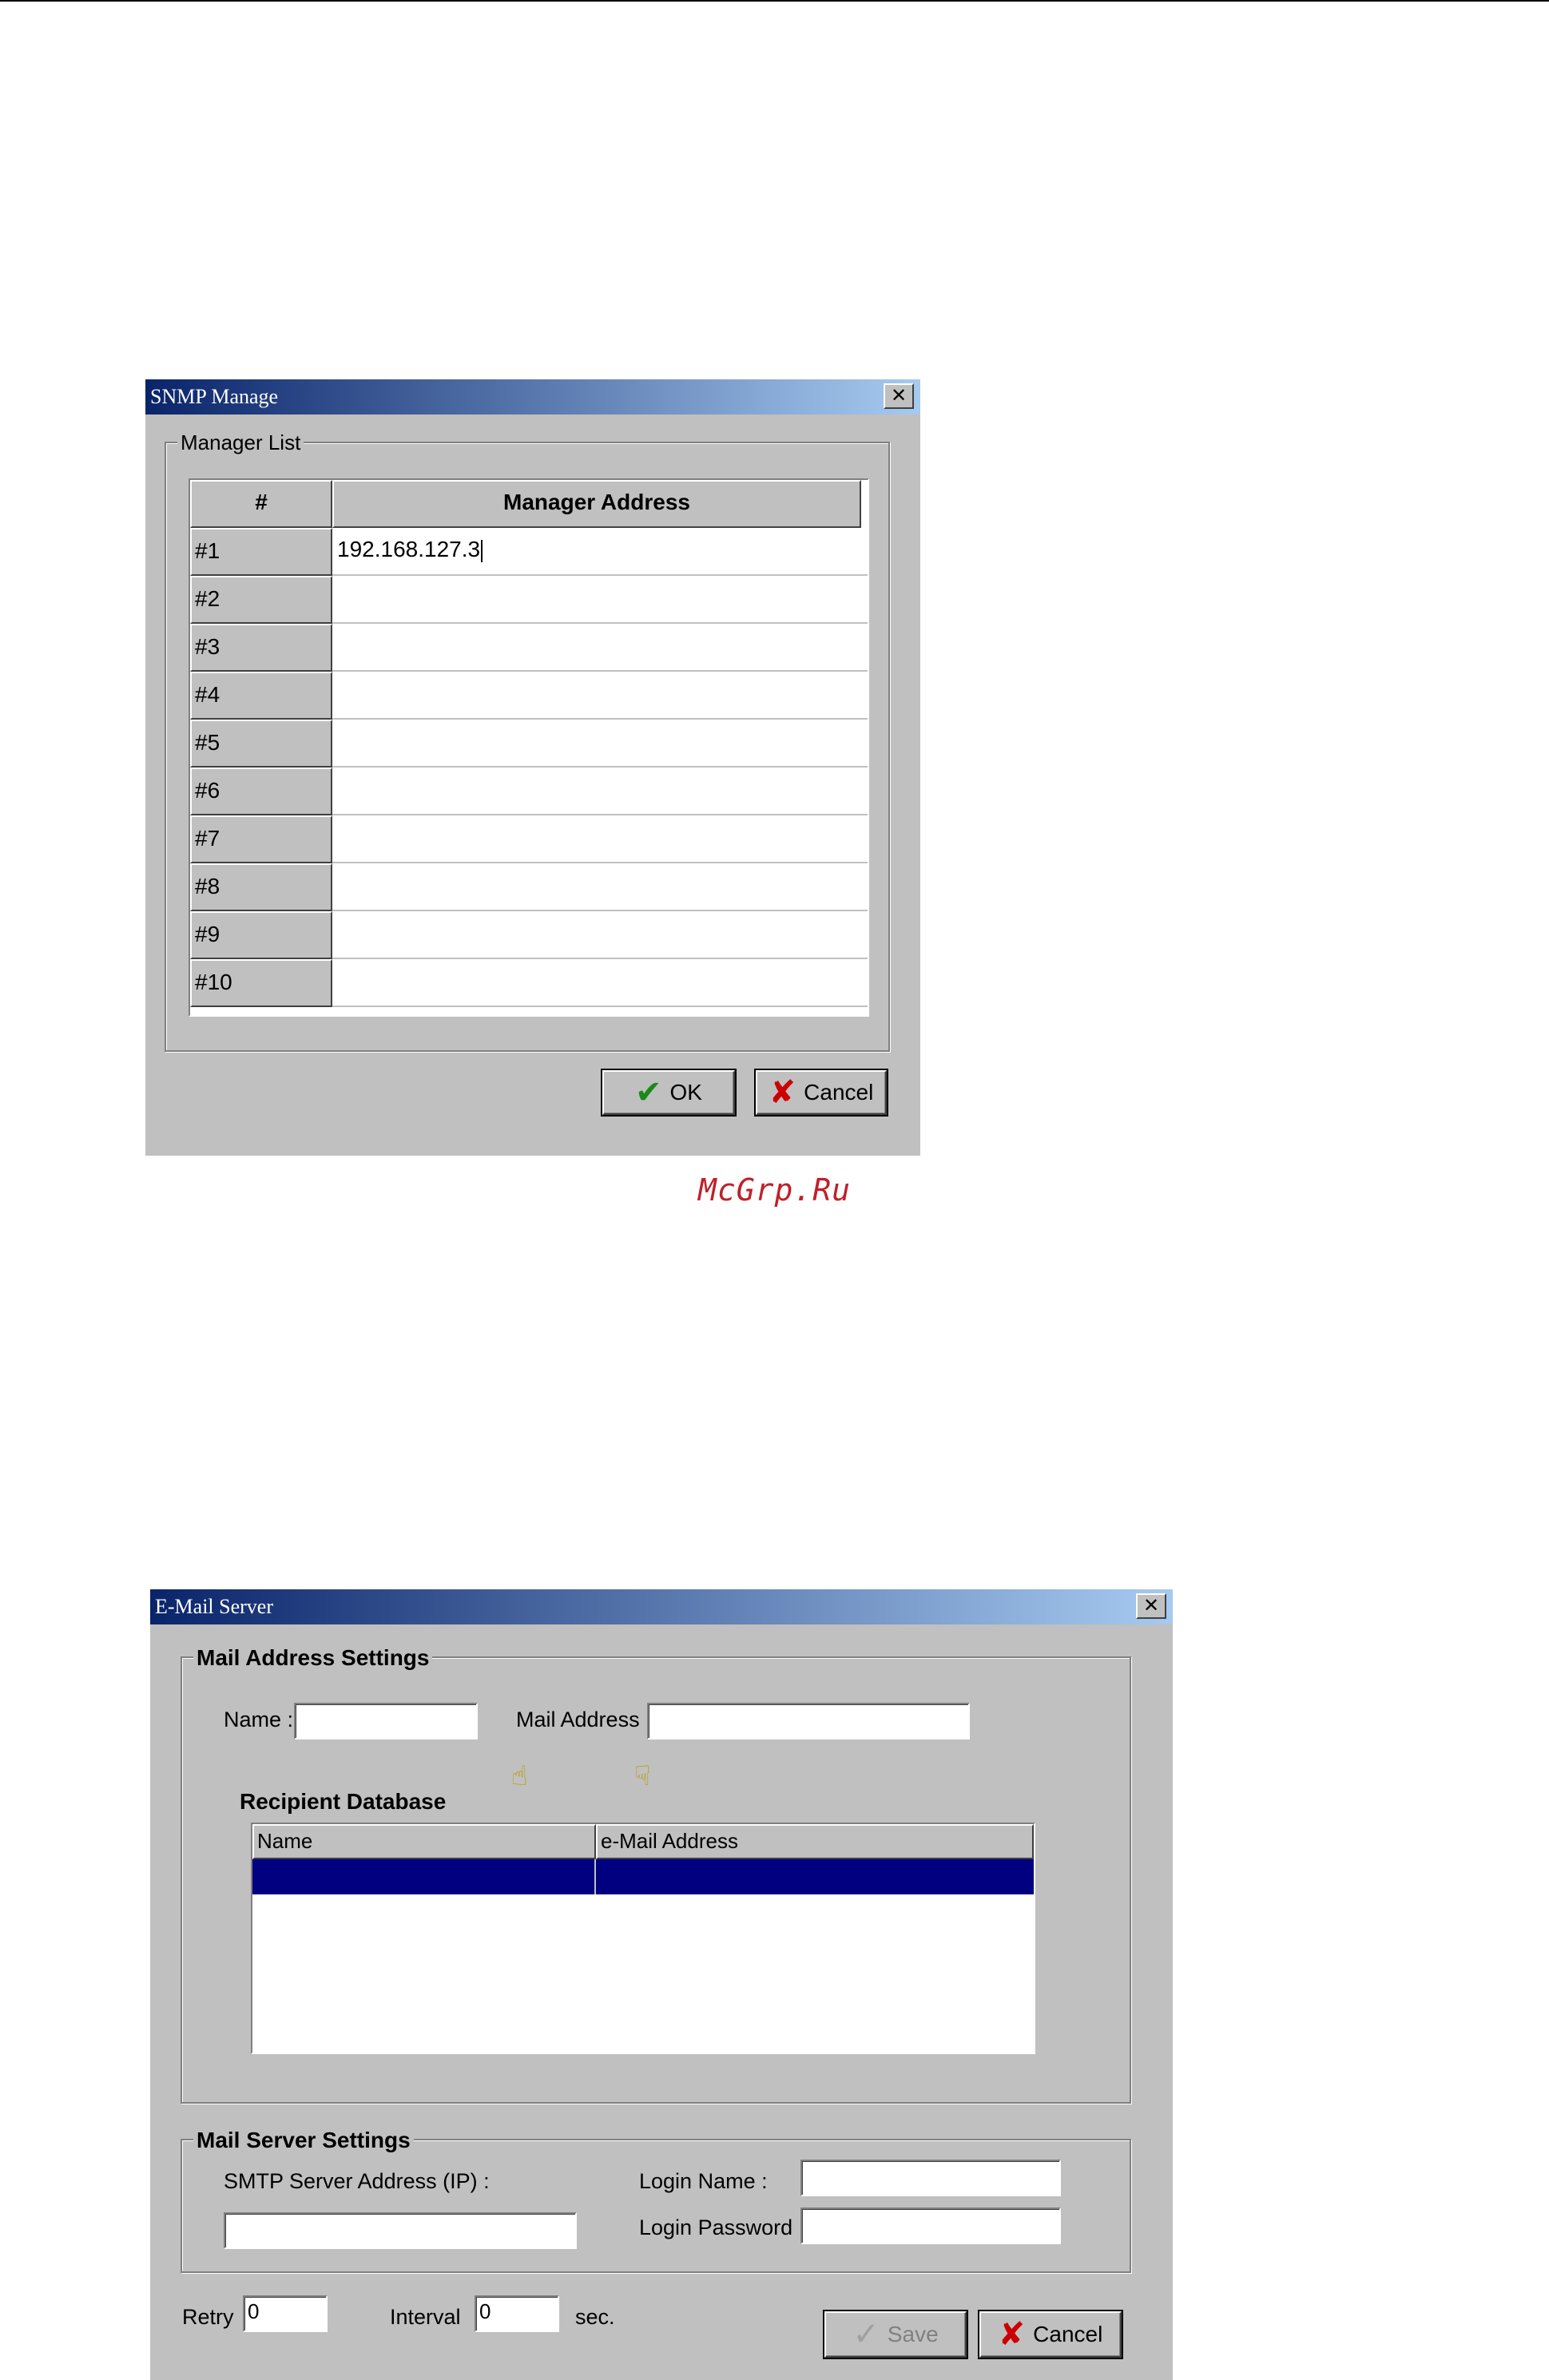 The image size is (1549, 2380). I want to click on row-number-cell: #4, so click(261, 696).